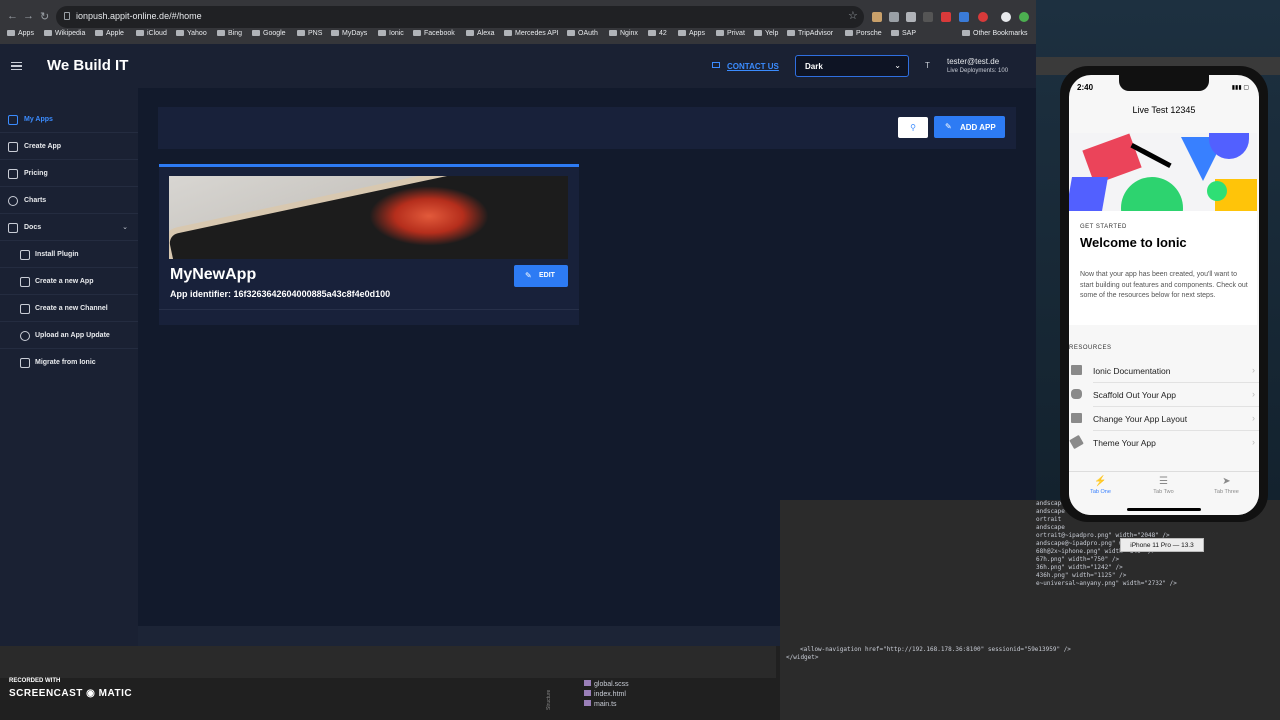 The height and width of the screenshot is (720, 1280). What do you see at coordinates (67, 16) in the screenshot?
I see `lock-icon` at bounding box center [67, 16].